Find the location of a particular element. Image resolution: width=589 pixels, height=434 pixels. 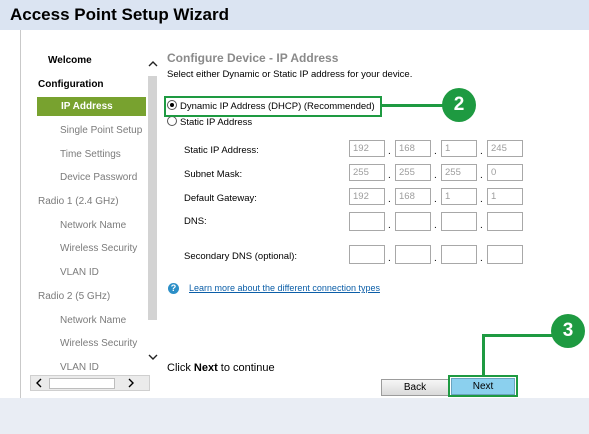

default-gateway-label: Default Gateway: is located at coordinates (220, 198).